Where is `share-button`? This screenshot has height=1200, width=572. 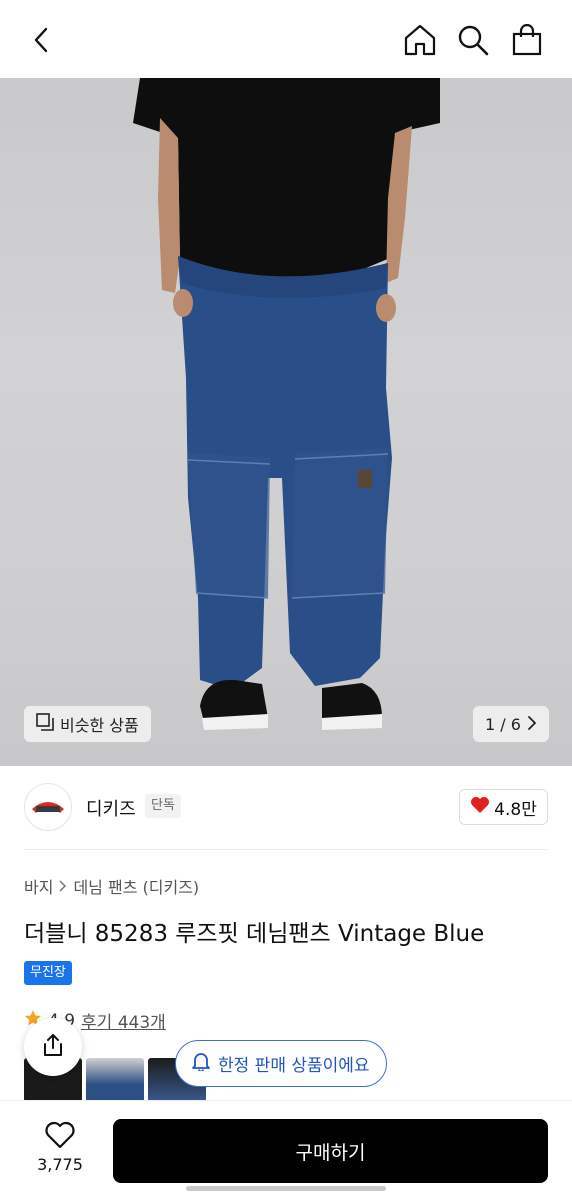
share-button is located at coordinates (53, 1047).